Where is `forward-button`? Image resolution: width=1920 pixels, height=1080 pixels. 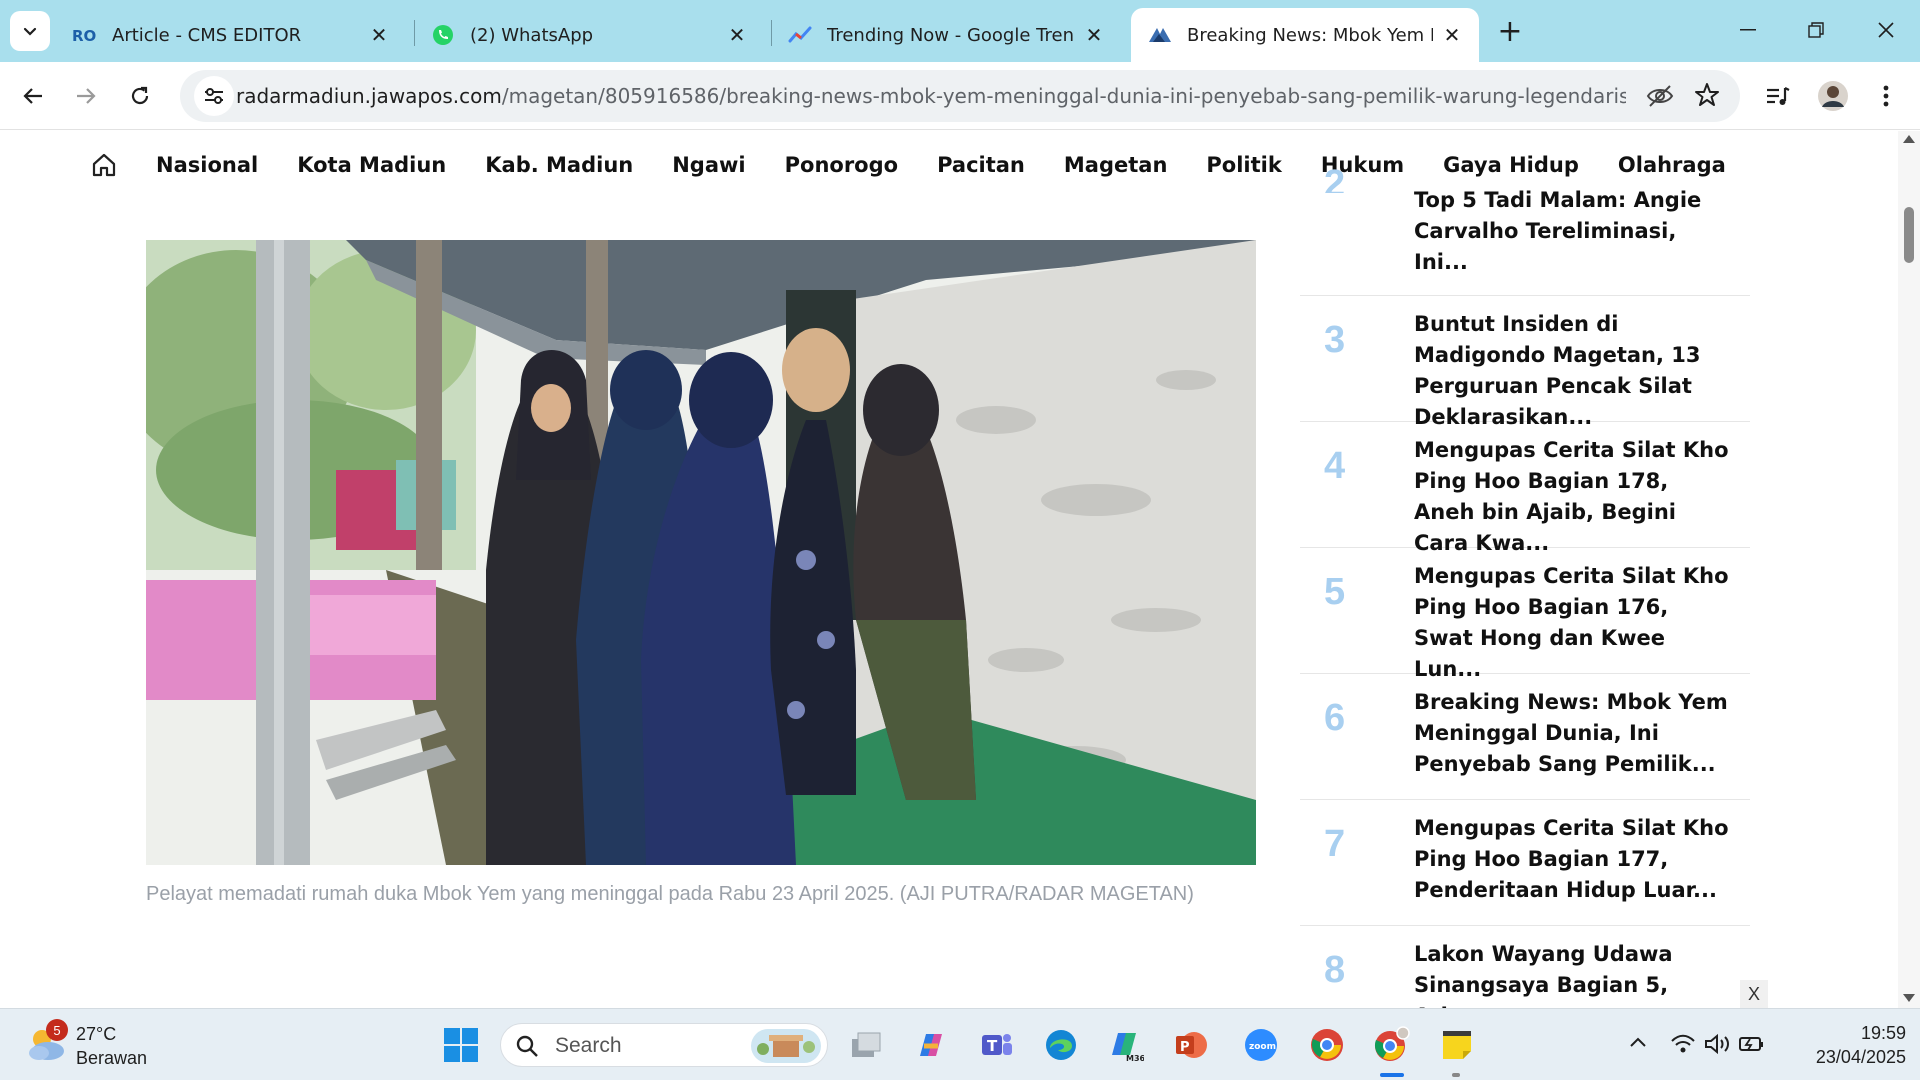 forward-button is located at coordinates (86, 96).